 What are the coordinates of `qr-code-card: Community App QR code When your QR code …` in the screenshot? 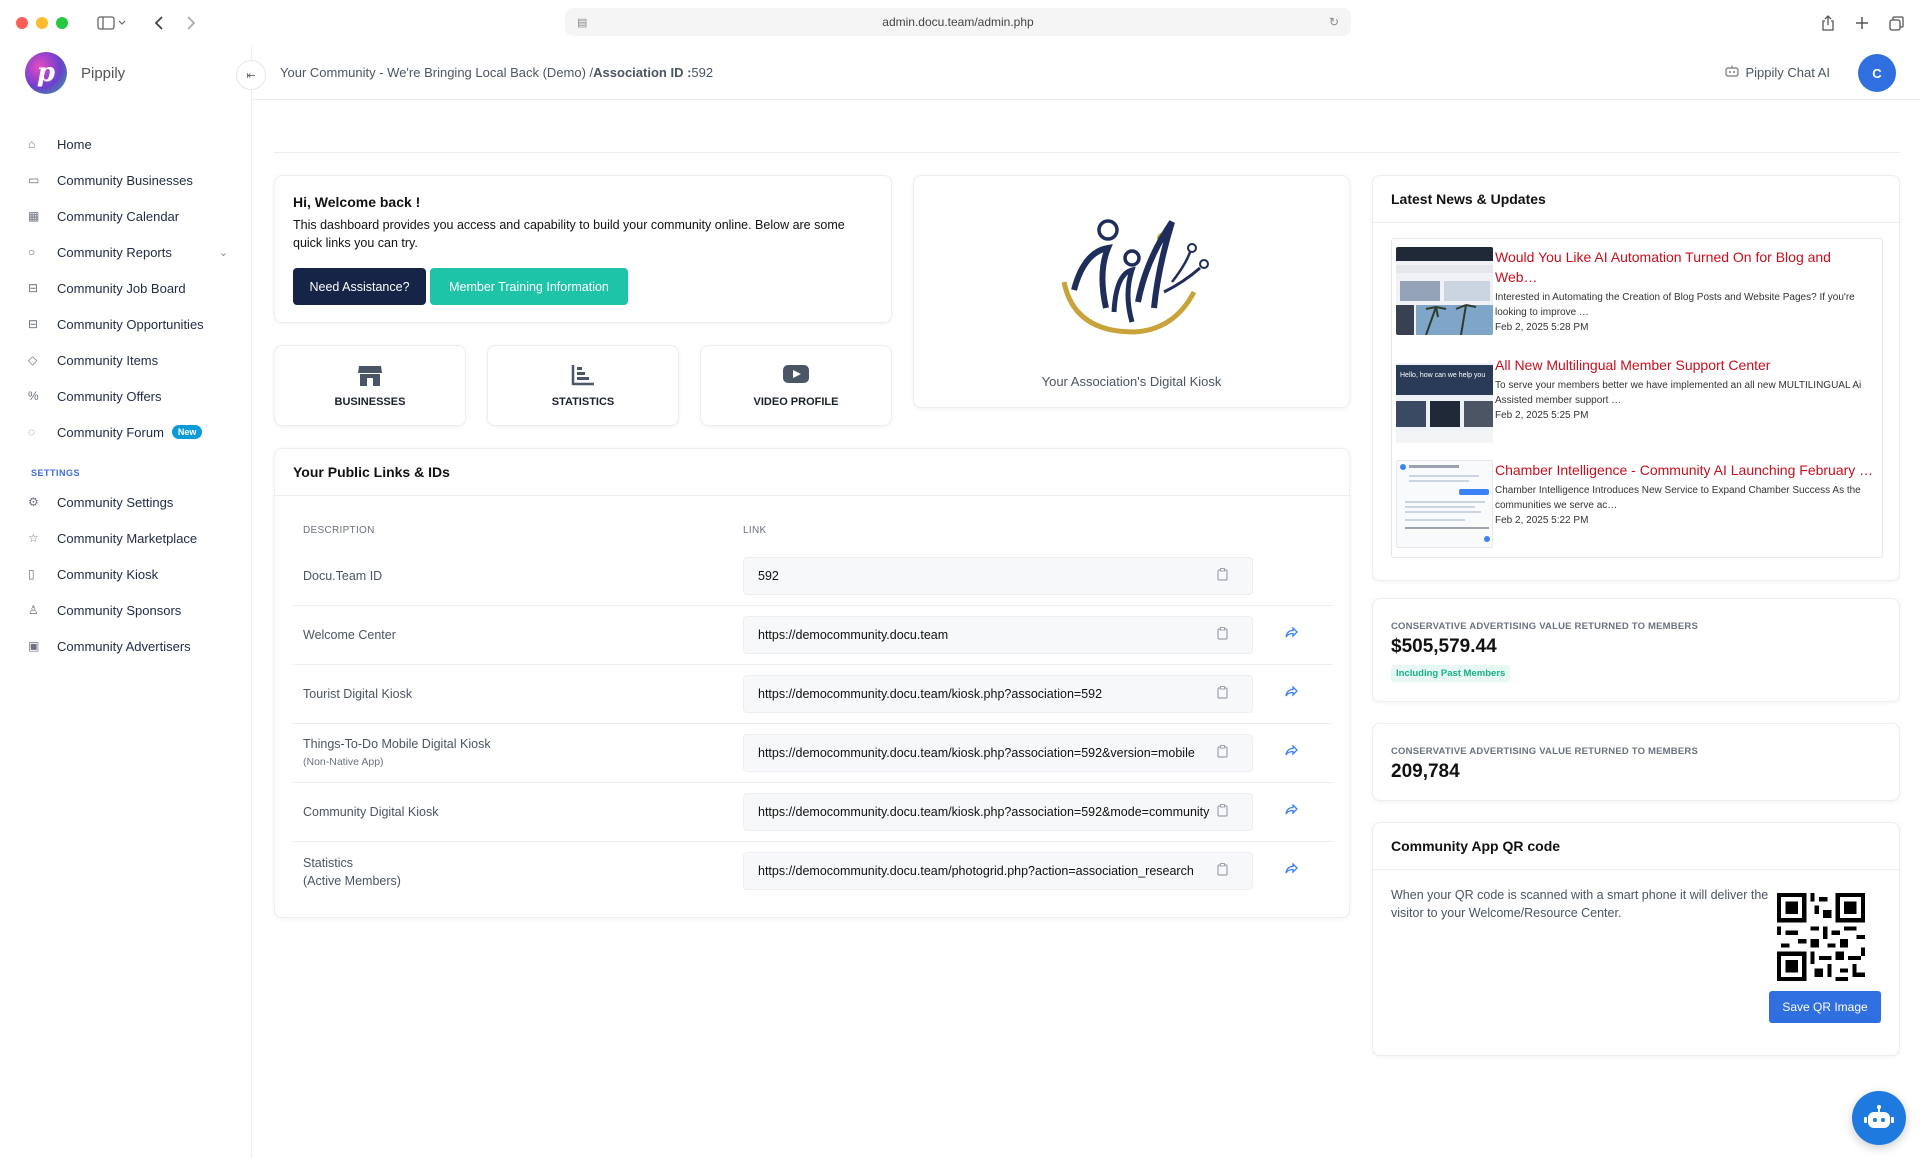 It's located at (1636, 939).